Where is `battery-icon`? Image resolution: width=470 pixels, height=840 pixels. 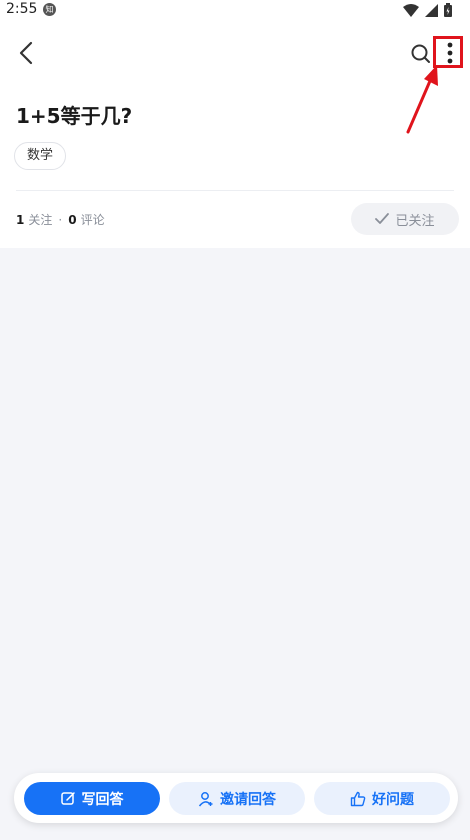
battery-icon is located at coordinates (448, 10).